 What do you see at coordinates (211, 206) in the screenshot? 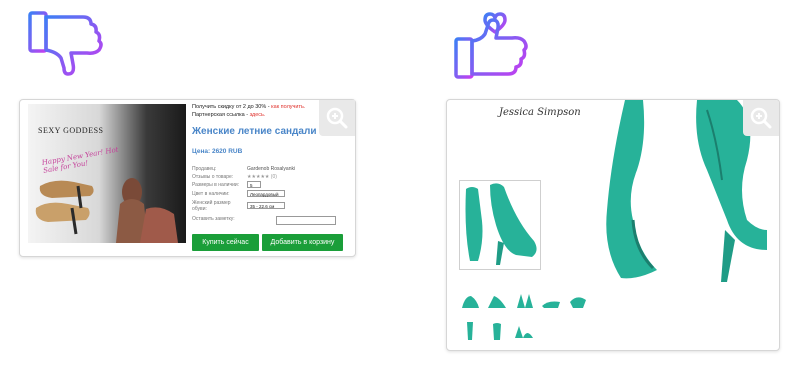
I see `spec-label-shoe-size: Женский размер обуви:` at bounding box center [211, 206].